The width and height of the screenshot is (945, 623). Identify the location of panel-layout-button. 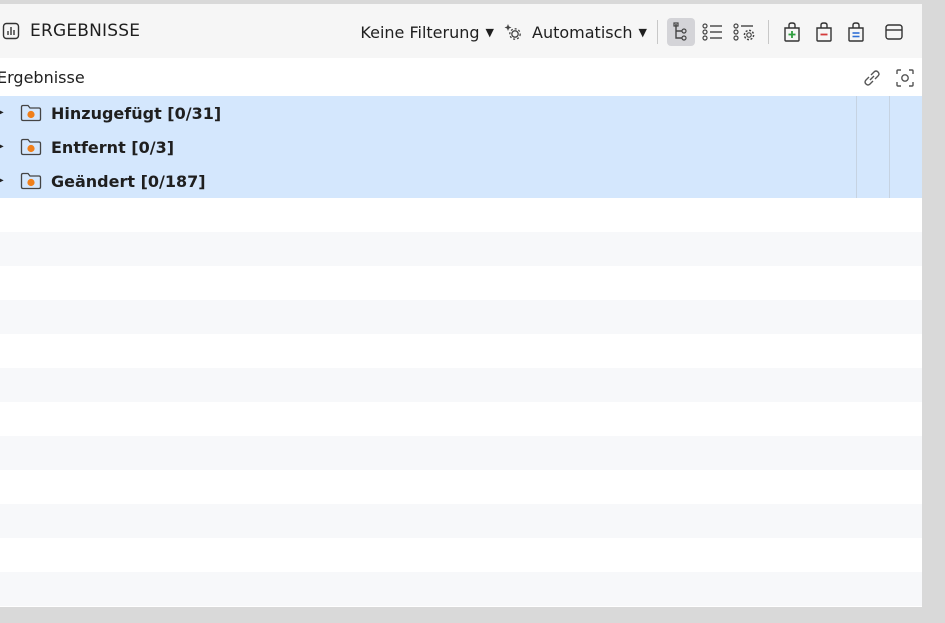
(894, 32).